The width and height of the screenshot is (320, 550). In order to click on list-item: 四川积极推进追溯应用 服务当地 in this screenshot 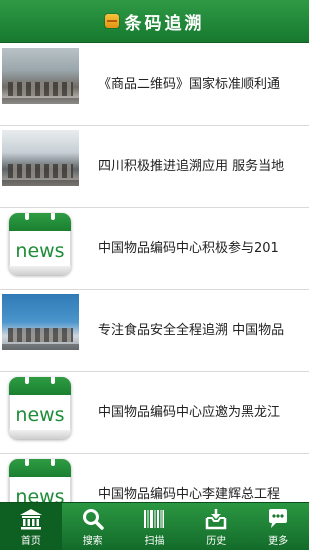, I will do `click(154, 167)`.